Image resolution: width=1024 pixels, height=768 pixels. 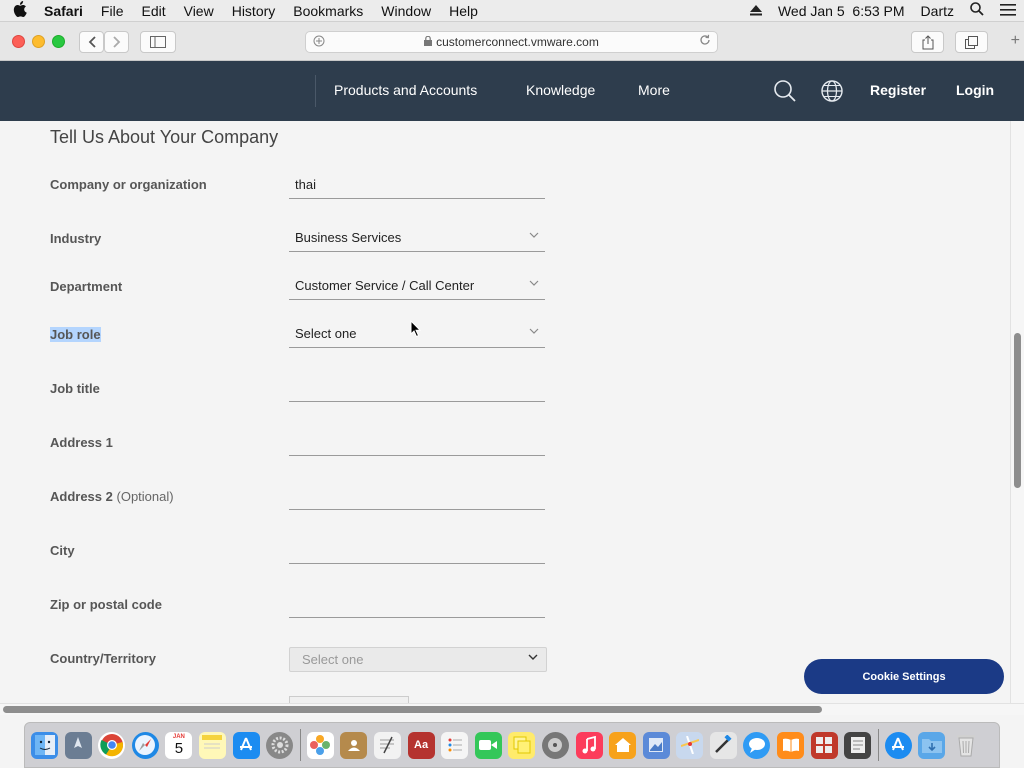 What do you see at coordinates (1008, 11) in the screenshot?
I see `notification-center-icon` at bounding box center [1008, 11].